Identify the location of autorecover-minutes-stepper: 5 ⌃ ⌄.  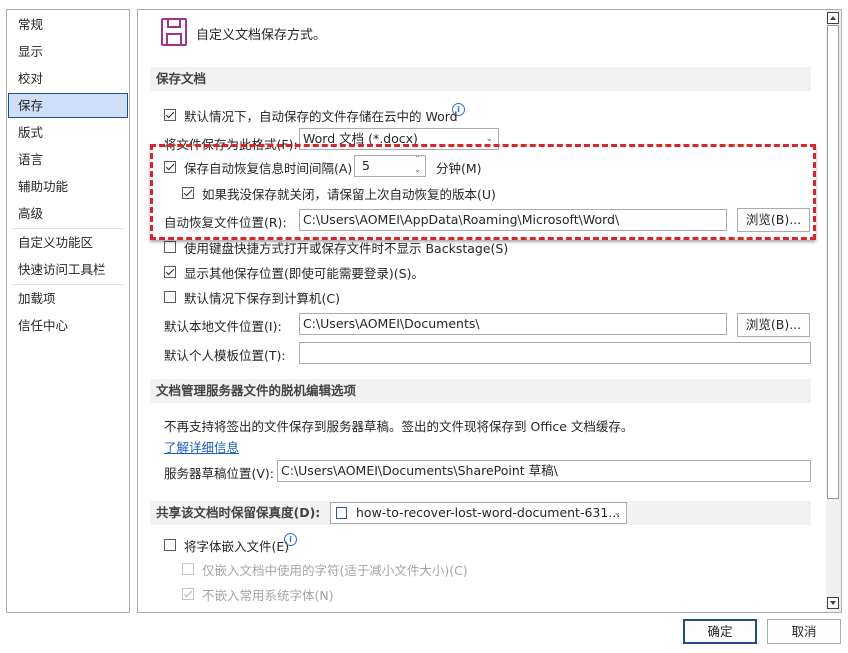
(390, 166).